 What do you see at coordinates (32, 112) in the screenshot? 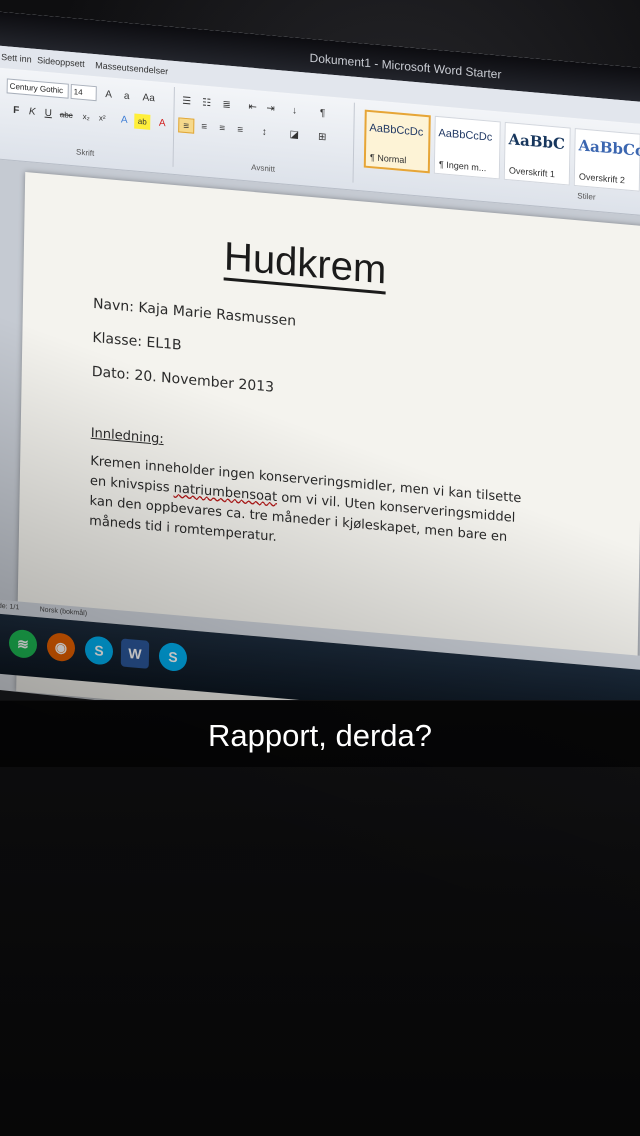
I see `italic-icon: K` at bounding box center [32, 112].